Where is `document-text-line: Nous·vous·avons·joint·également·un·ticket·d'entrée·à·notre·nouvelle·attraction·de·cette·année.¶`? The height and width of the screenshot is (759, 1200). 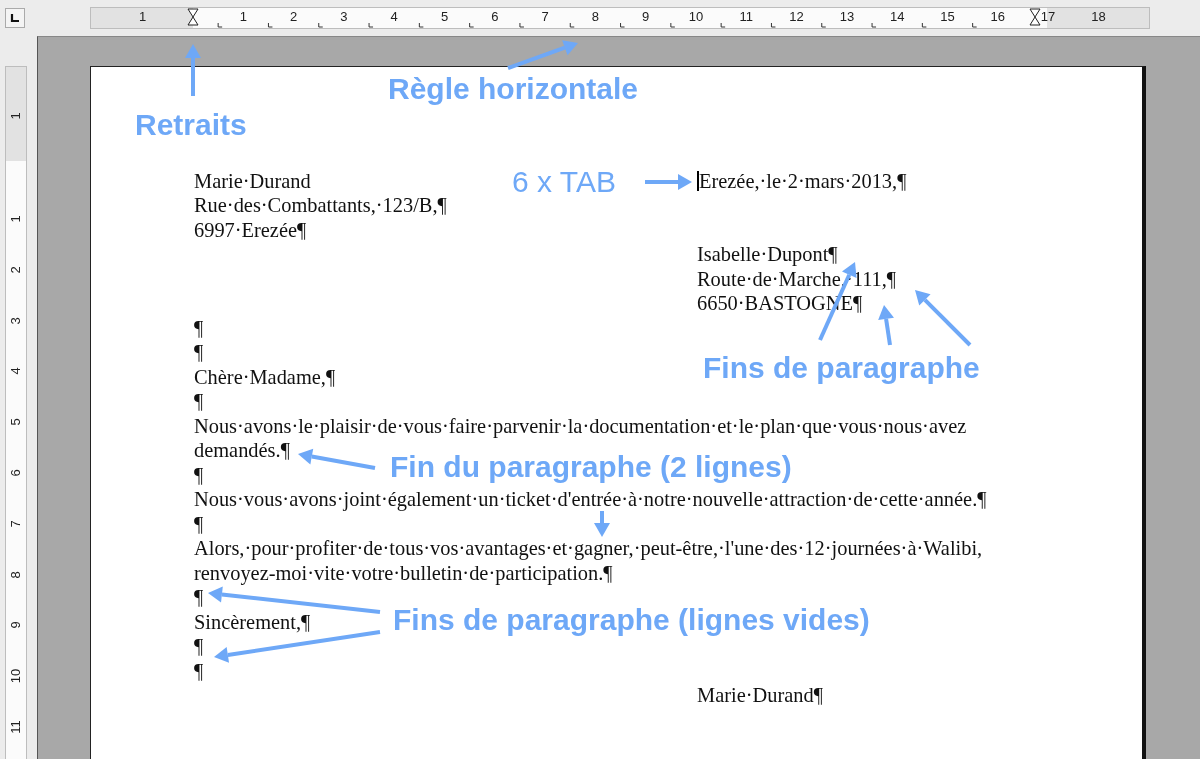 document-text-line: Nous·vous·avons·joint·également·un·ticket·d'entrée·à·notre·nouvelle·attraction·de·cette·année.¶ is located at coordinates (590, 500).